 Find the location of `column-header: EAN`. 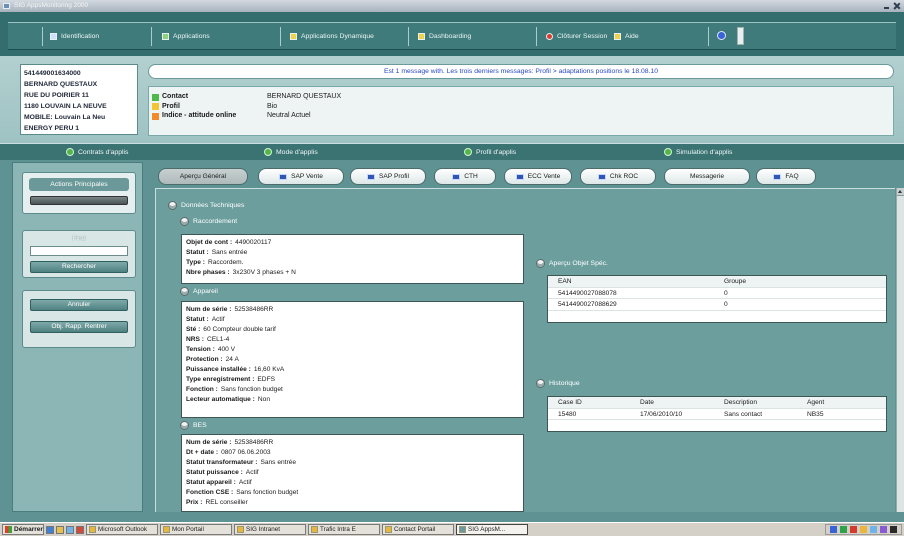

column-header: EAN is located at coordinates (641, 282).